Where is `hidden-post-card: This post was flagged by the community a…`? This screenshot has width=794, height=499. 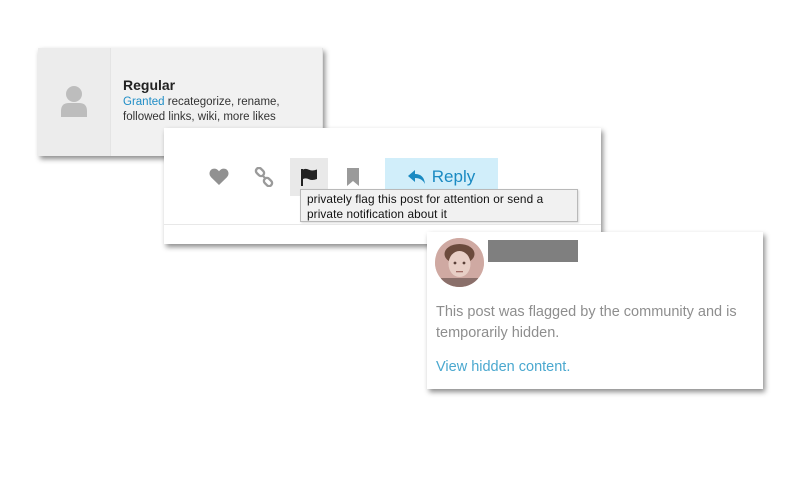
hidden-post-card: This post was flagged by the community a… is located at coordinates (595, 310).